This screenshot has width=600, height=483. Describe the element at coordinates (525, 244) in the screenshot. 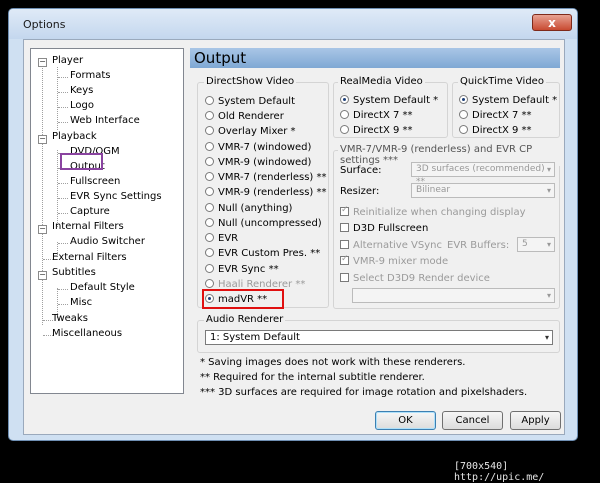

I see `evr-buffers-value: 5` at that location.